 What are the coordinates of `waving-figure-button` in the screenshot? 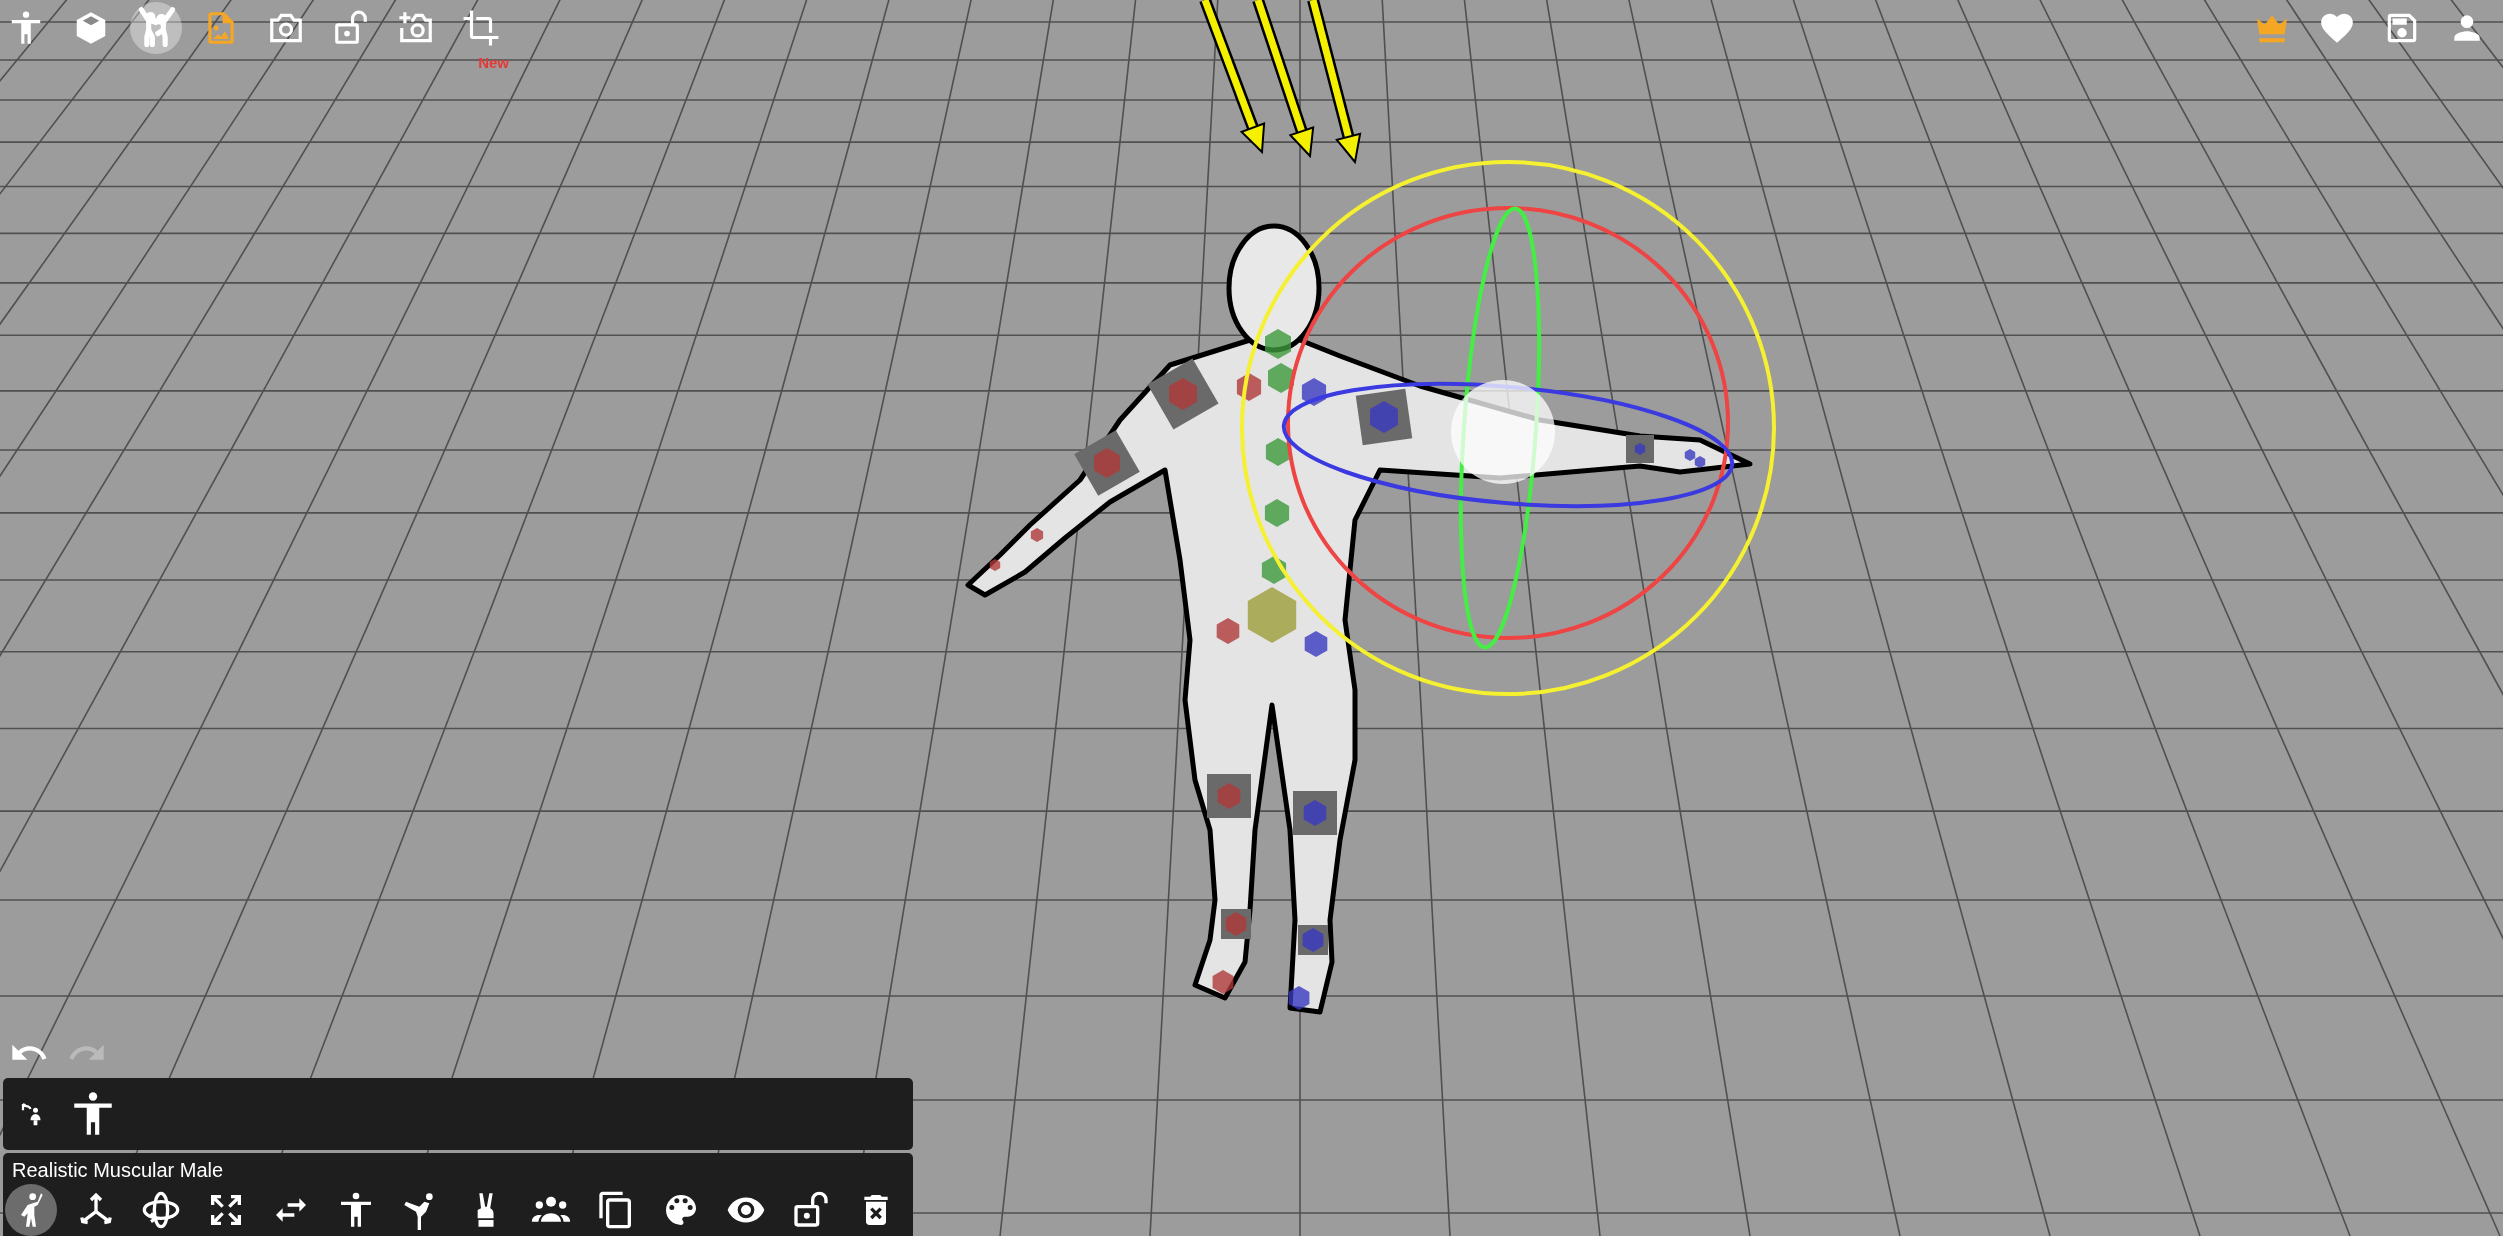 It's located at (31, 1210).